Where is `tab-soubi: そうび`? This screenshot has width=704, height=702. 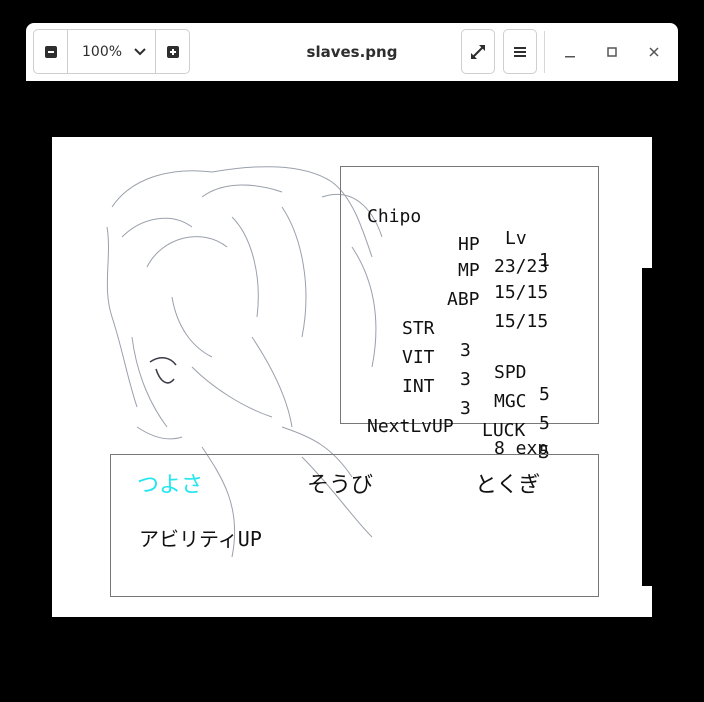
tab-soubi: そうび is located at coordinates (340, 483).